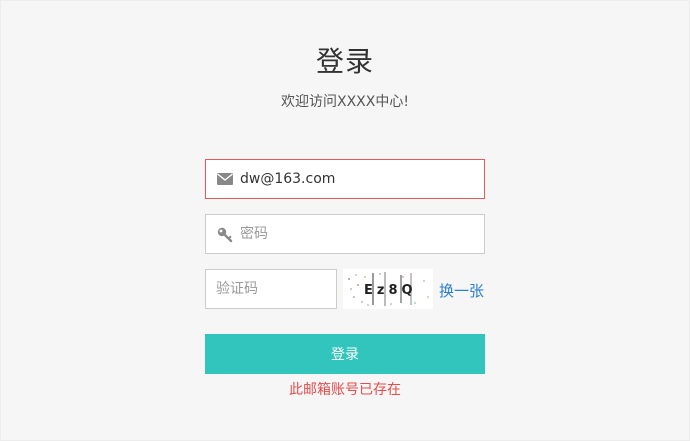  Describe the element at coordinates (345, 390) in the screenshot. I see `error-message: 此邮箱账号已存在` at that location.